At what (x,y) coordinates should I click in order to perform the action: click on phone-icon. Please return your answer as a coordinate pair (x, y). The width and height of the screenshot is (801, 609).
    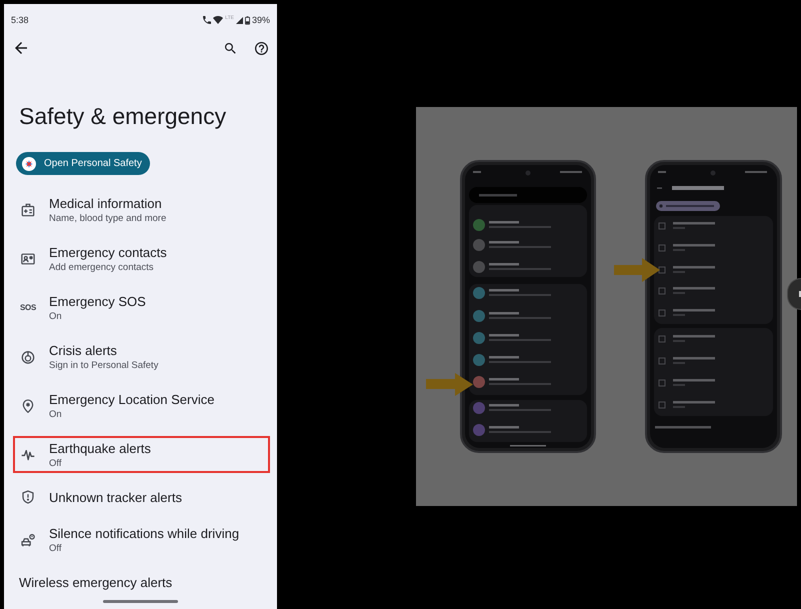
    Looking at the image, I should click on (207, 20).